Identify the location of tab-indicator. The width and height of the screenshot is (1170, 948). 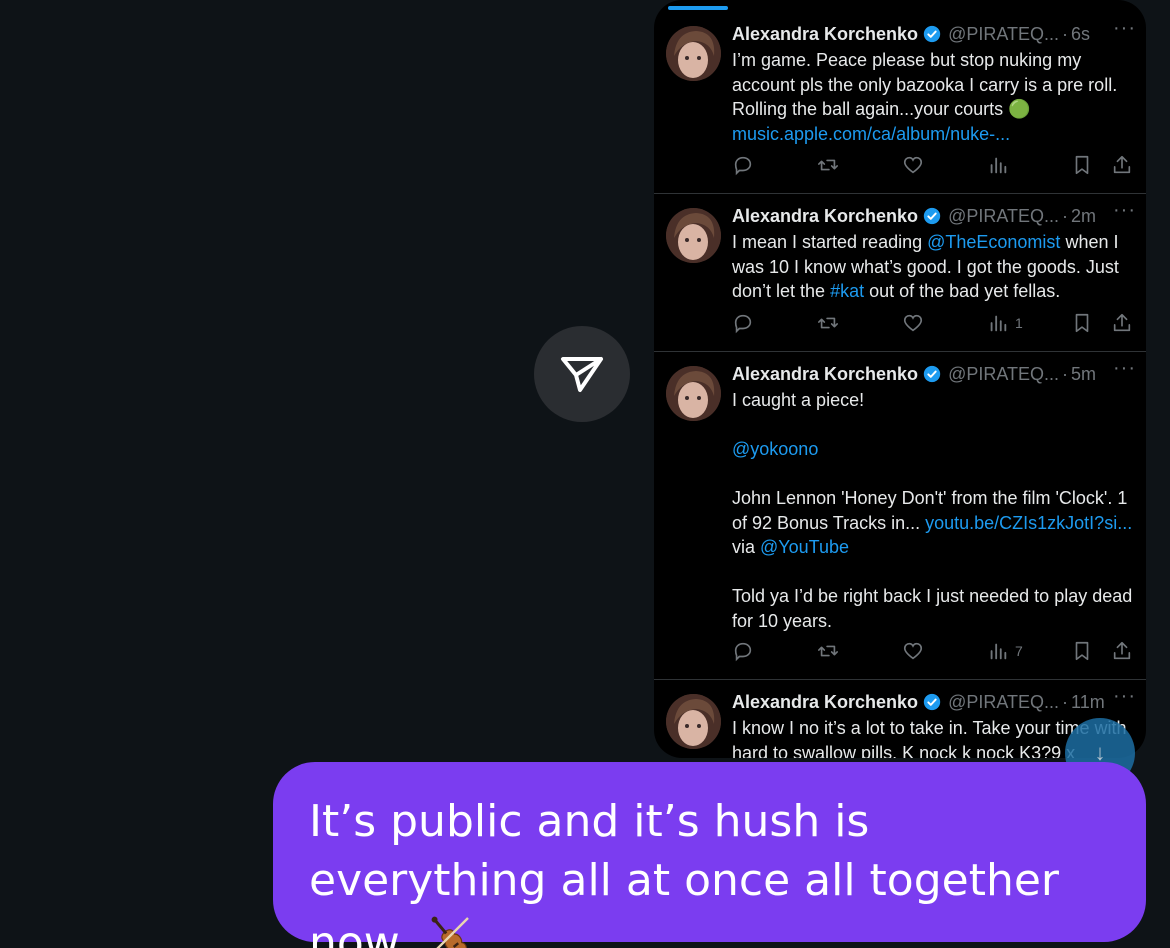
(698, 8).